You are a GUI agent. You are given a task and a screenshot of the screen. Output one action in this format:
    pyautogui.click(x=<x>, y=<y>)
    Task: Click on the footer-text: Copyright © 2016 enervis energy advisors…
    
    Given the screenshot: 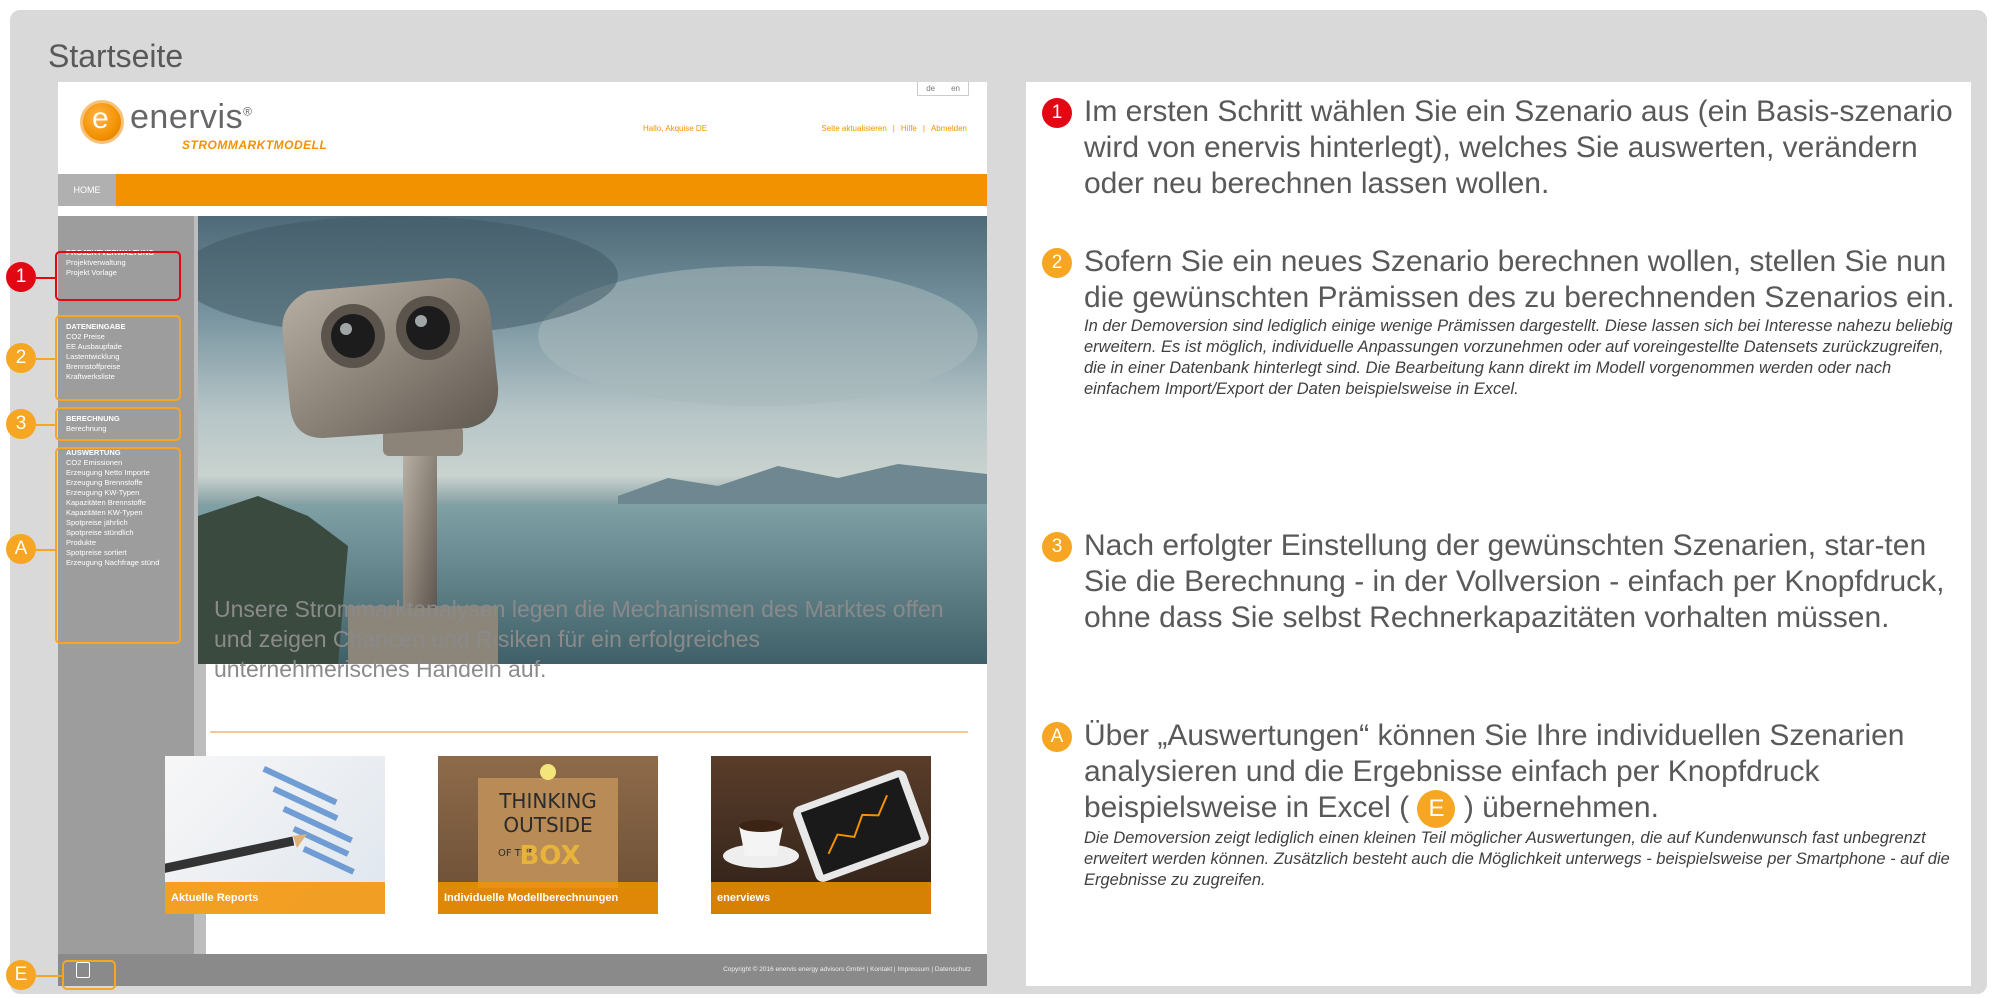 What is the action you would take?
    pyautogui.click(x=847, y=969)
    